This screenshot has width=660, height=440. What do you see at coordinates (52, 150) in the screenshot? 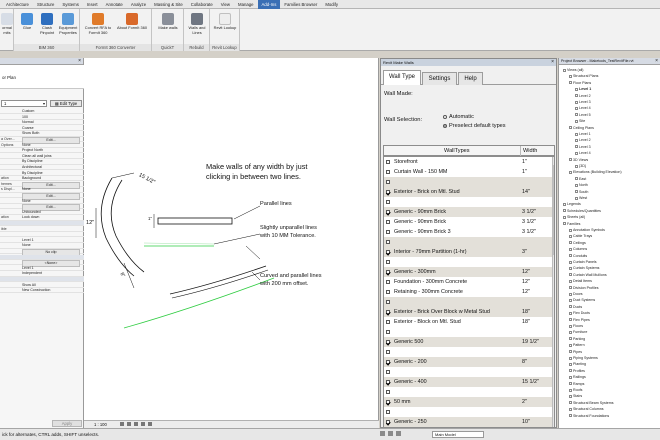
I see `property-value: Project North` at bounding box center [52, 150].